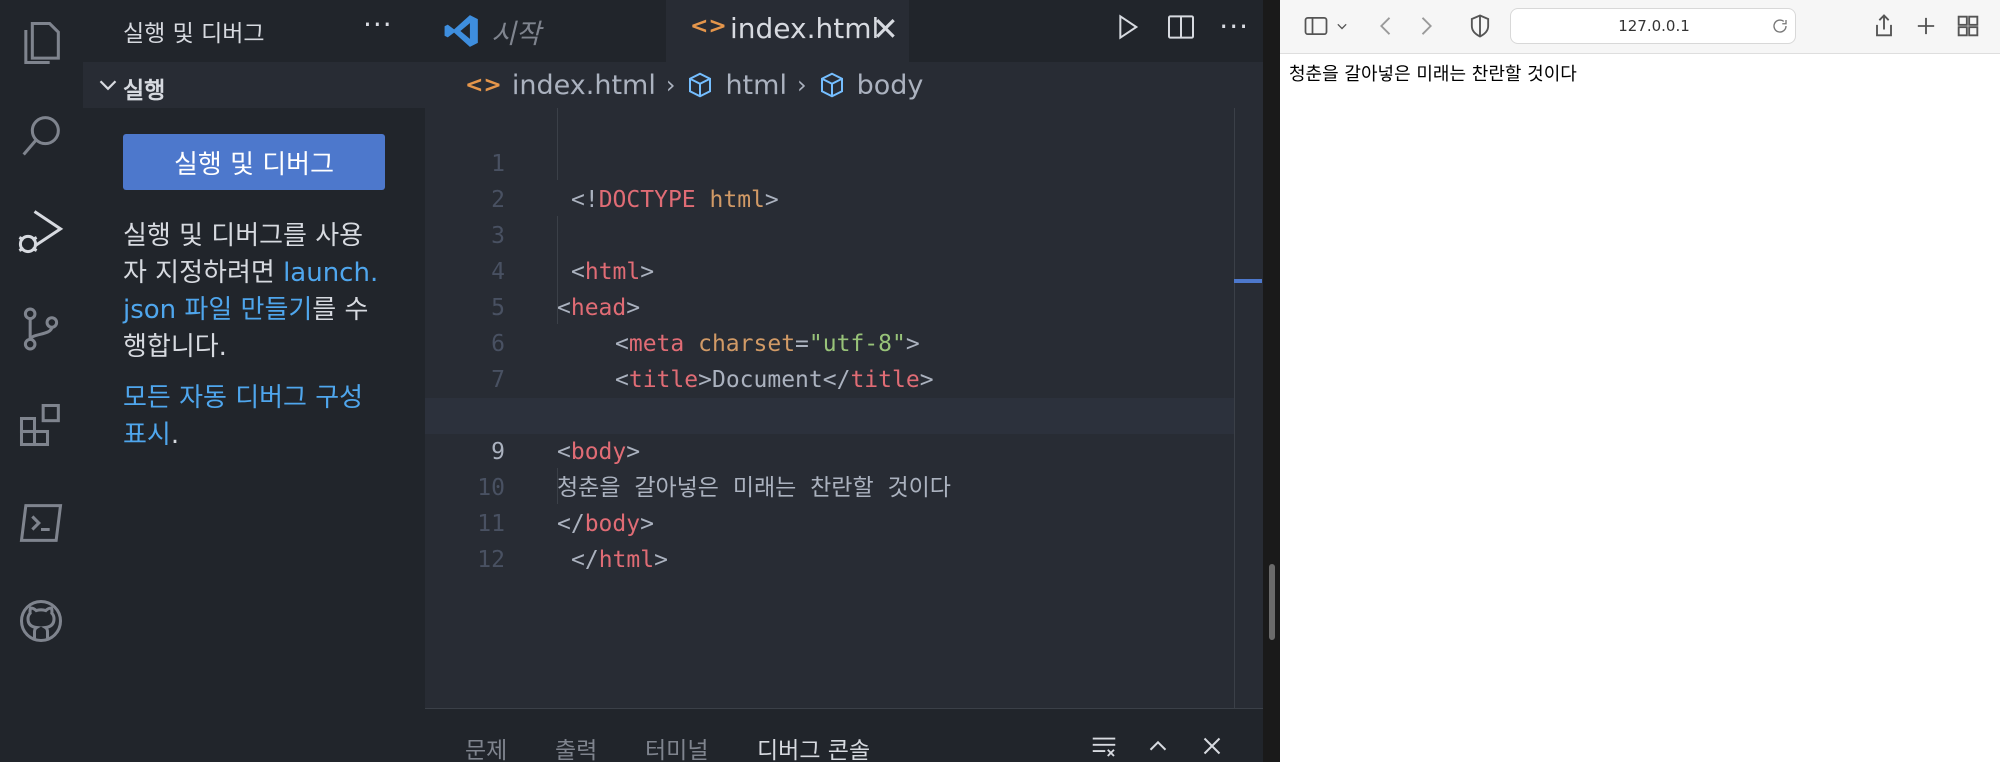 This screenshot has width=2000, height=762. Describe the element at coordinates (1271, 381) in the screenshot. I see `window-divider` at that location.